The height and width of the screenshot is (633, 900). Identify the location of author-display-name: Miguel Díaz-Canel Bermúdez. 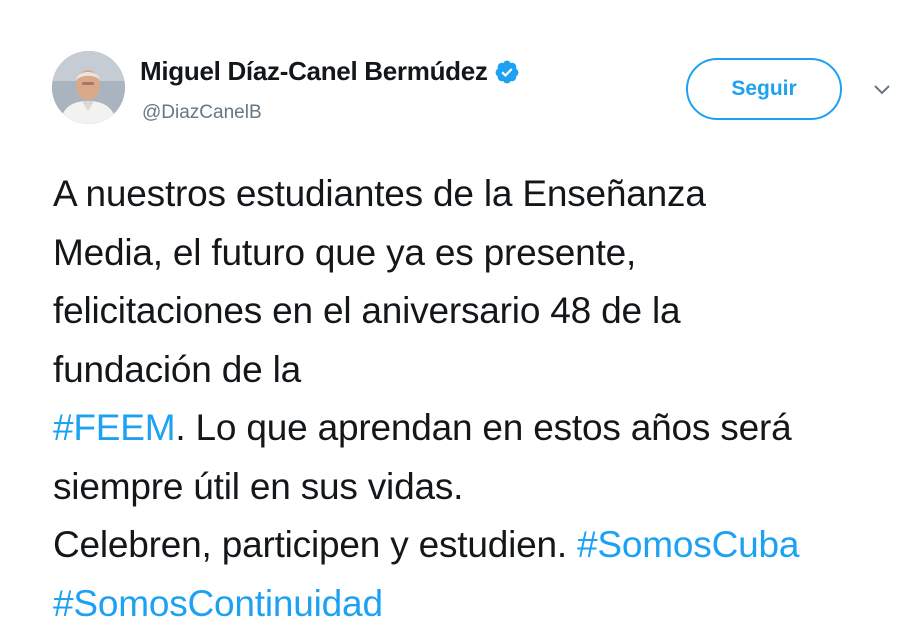
(314, 71).